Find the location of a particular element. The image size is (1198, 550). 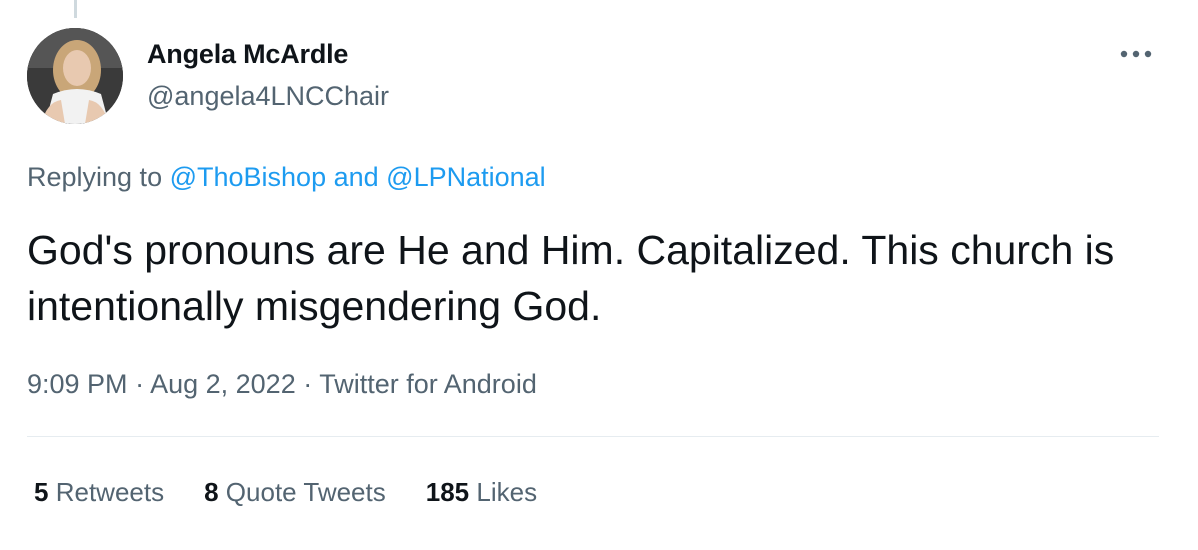

reply-joiner: and is located at coordinates (356, 177).